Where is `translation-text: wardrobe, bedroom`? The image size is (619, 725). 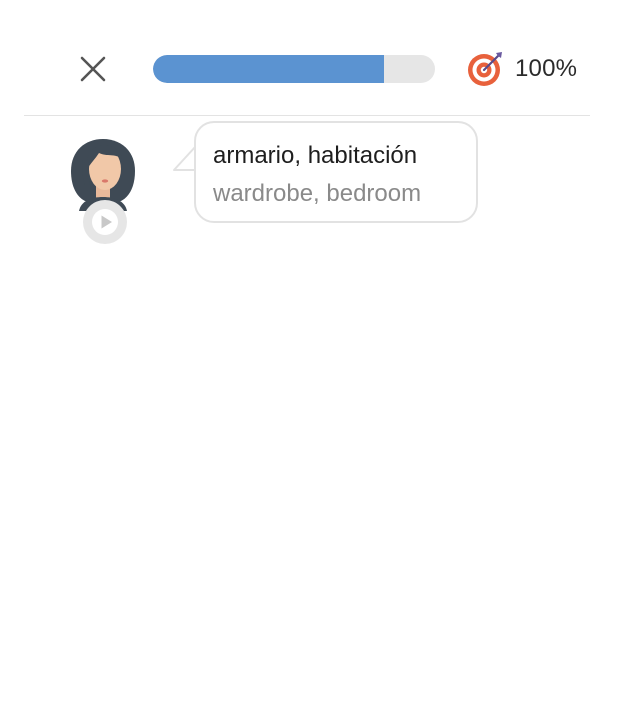 translation-text: wardrobe, bedroom is located at coordinates (317, 193).